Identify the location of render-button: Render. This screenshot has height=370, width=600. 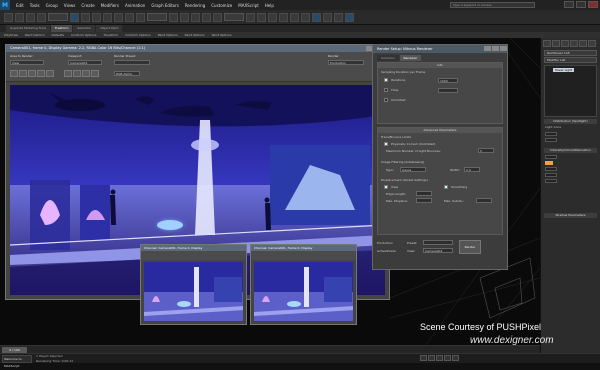
(470, 247).